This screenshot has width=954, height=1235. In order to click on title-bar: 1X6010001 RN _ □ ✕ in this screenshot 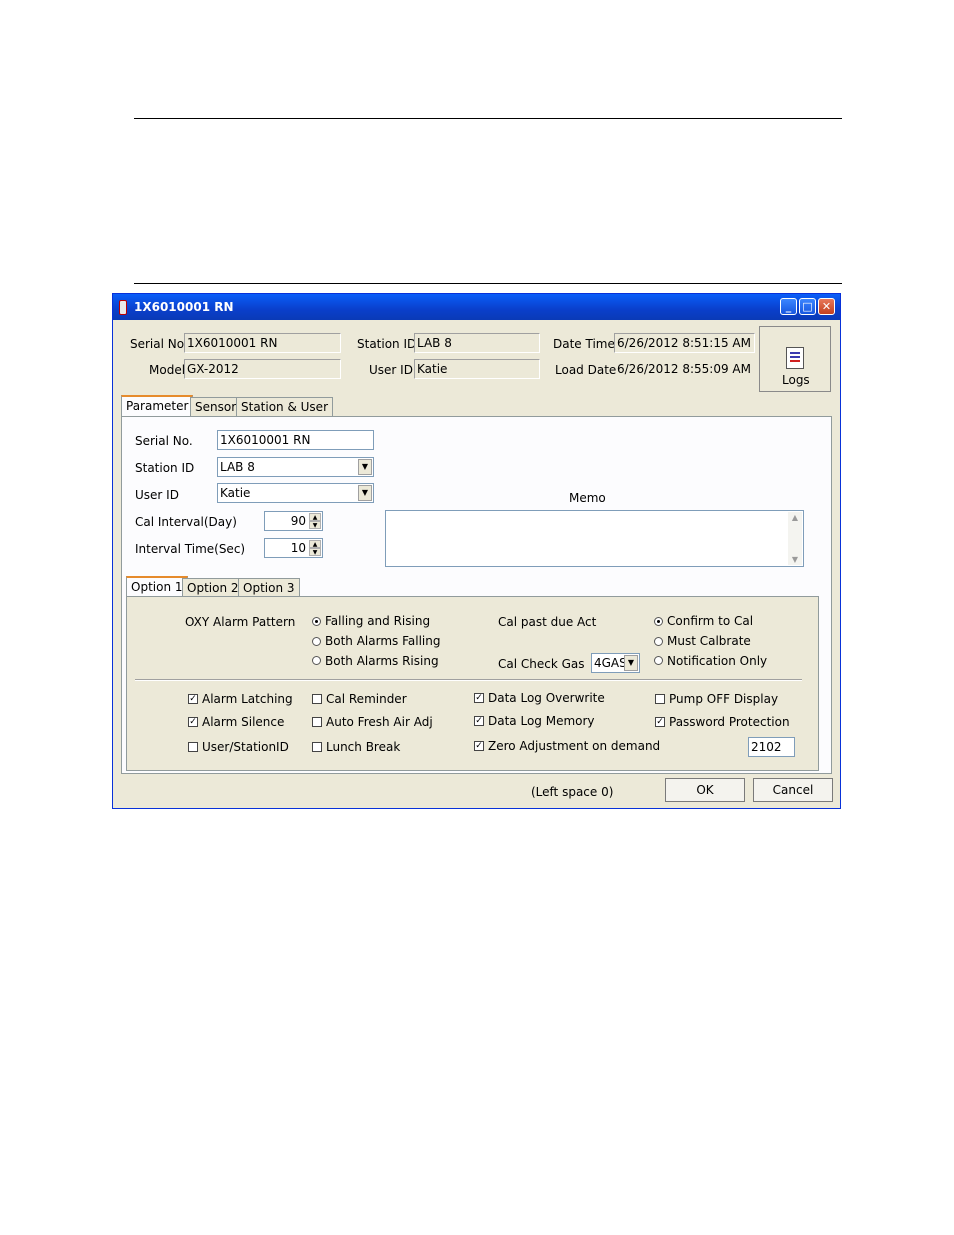, I will do `click(476, 307)`.